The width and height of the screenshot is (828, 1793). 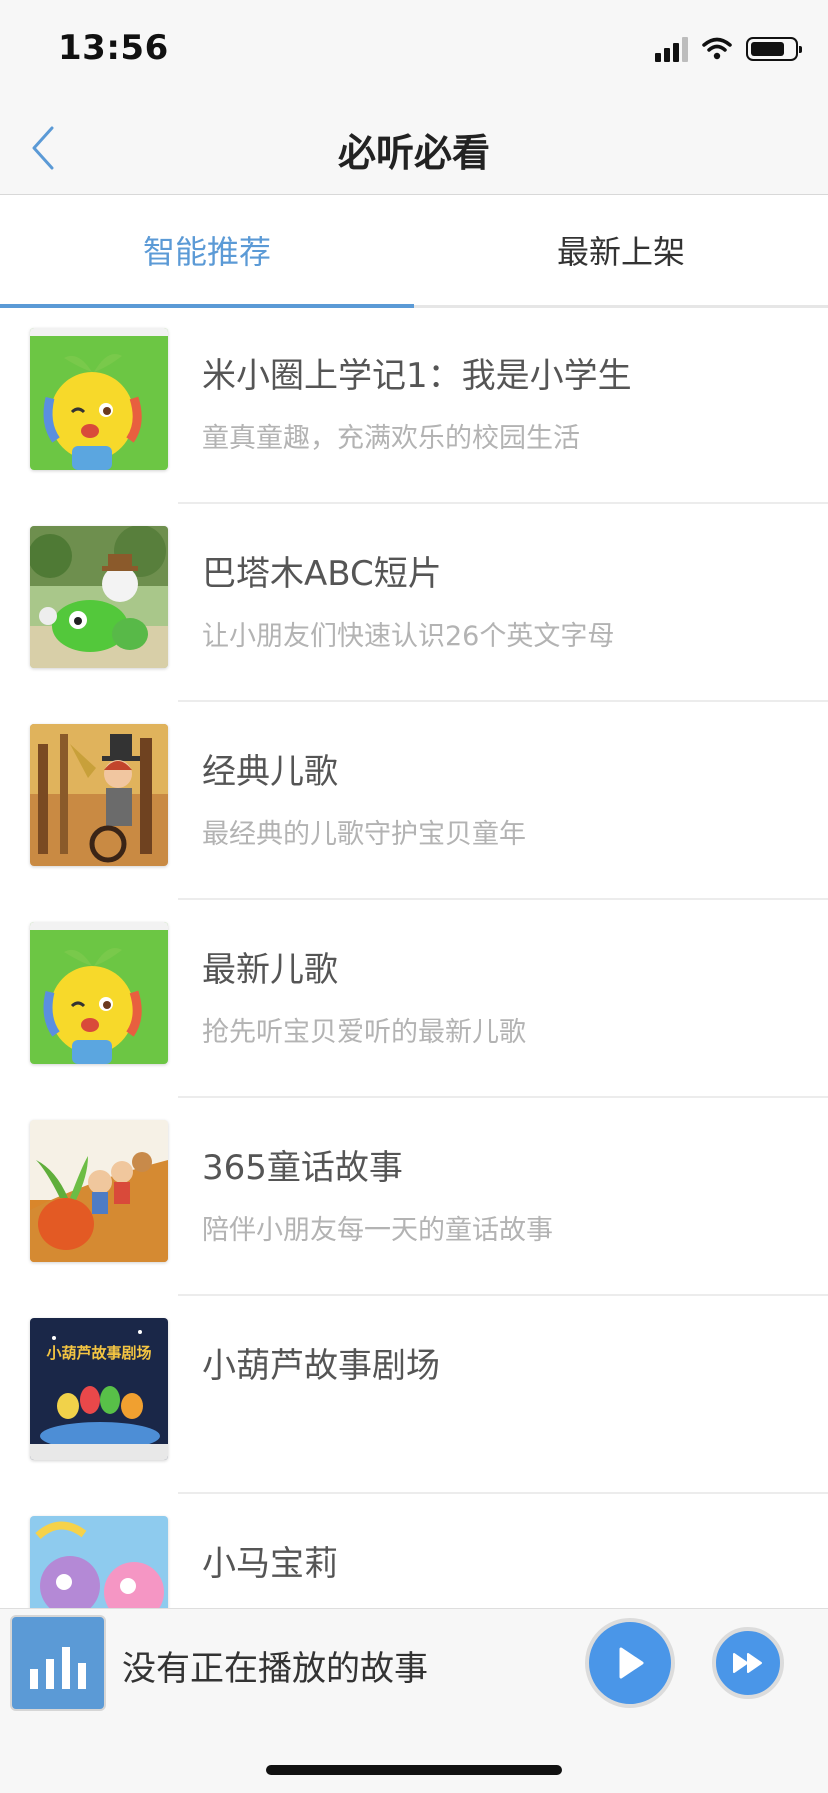 I want to click on item-subtitle: 让小朋友们快速认识26个英文字母, so click(x=408, y=636).